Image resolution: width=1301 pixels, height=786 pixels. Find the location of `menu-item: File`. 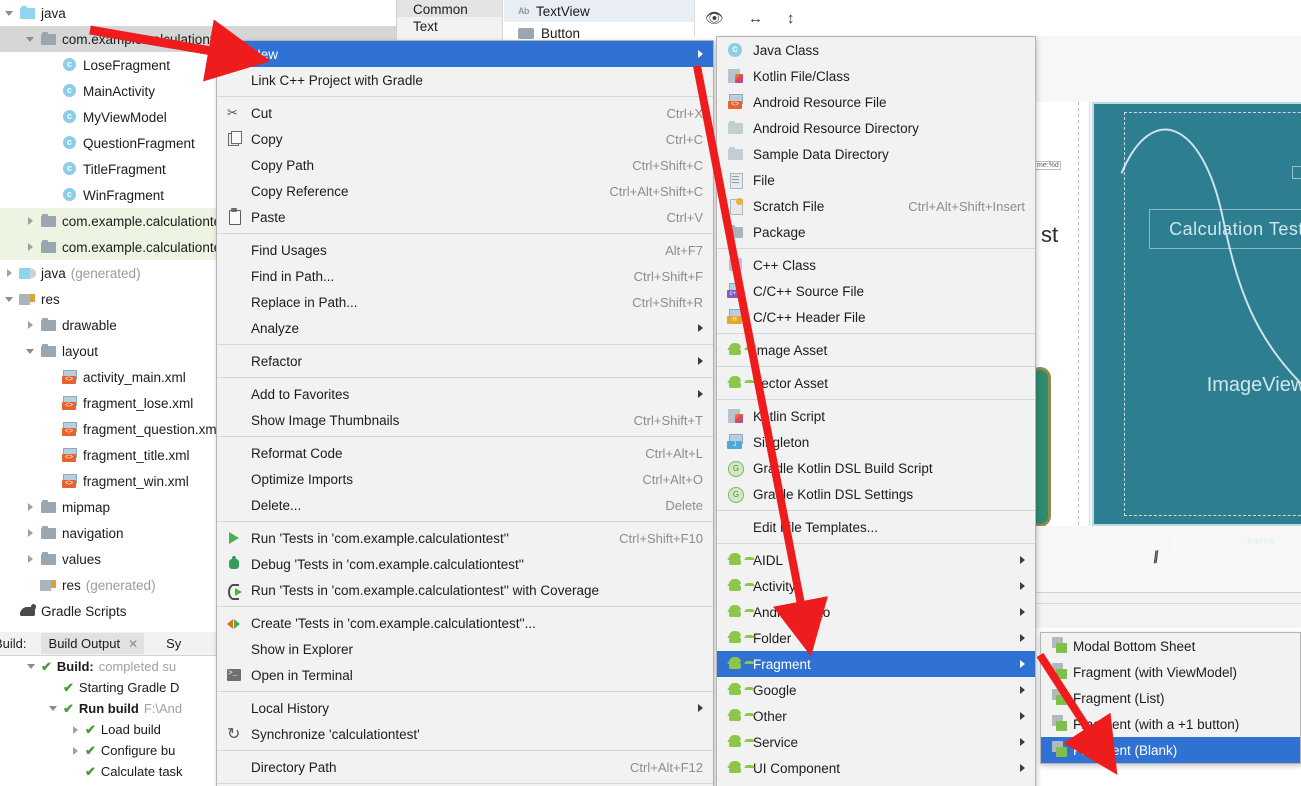

menu-item: File is located at coordinates (876, 180).